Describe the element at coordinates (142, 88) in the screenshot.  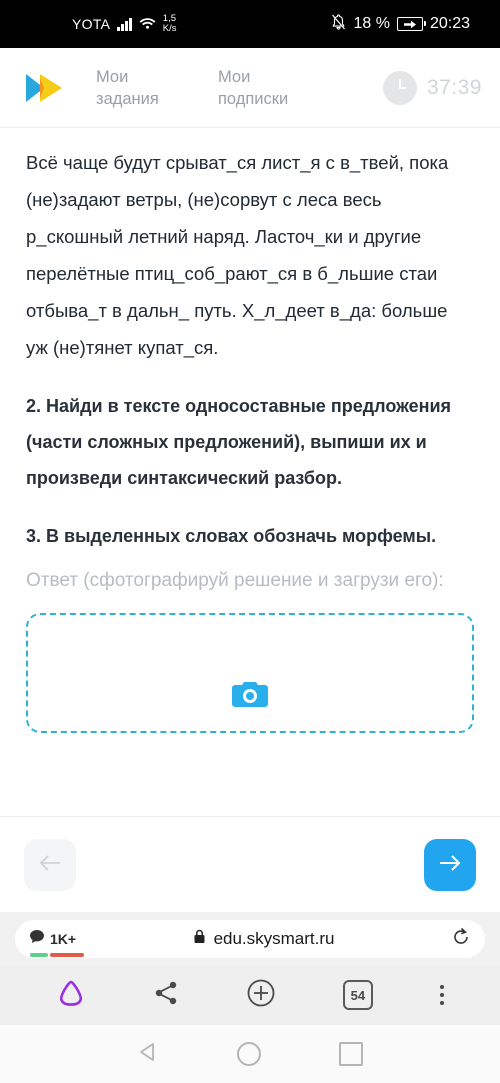
I see `tab-my-assignments: Мои задания` at that location.